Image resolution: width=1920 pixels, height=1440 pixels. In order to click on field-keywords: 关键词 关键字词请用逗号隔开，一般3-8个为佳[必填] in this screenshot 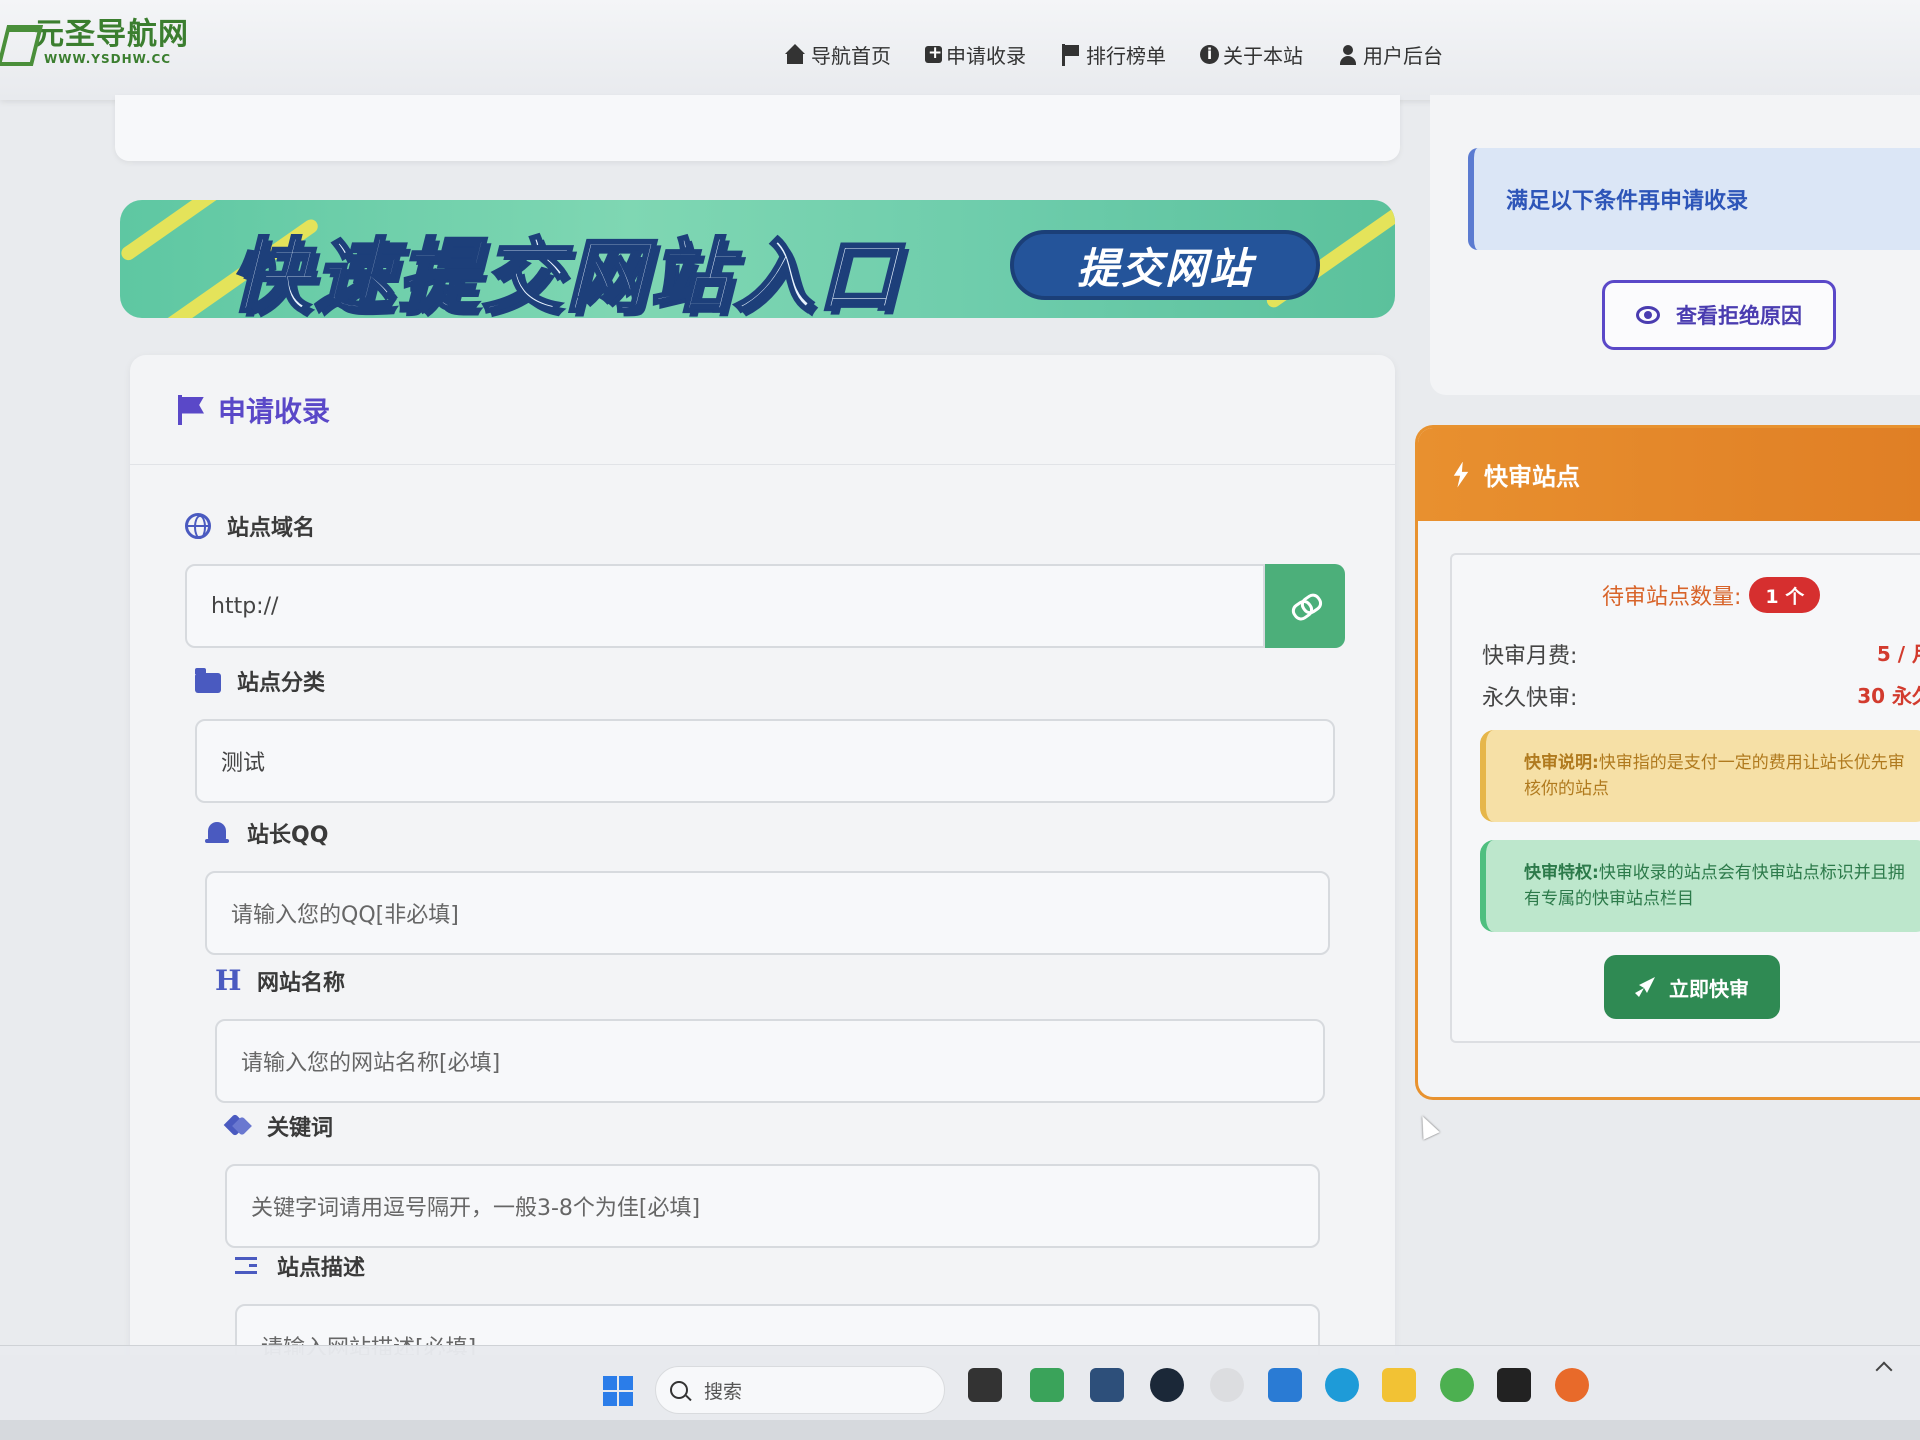, I will do `click(772, 1179)`.